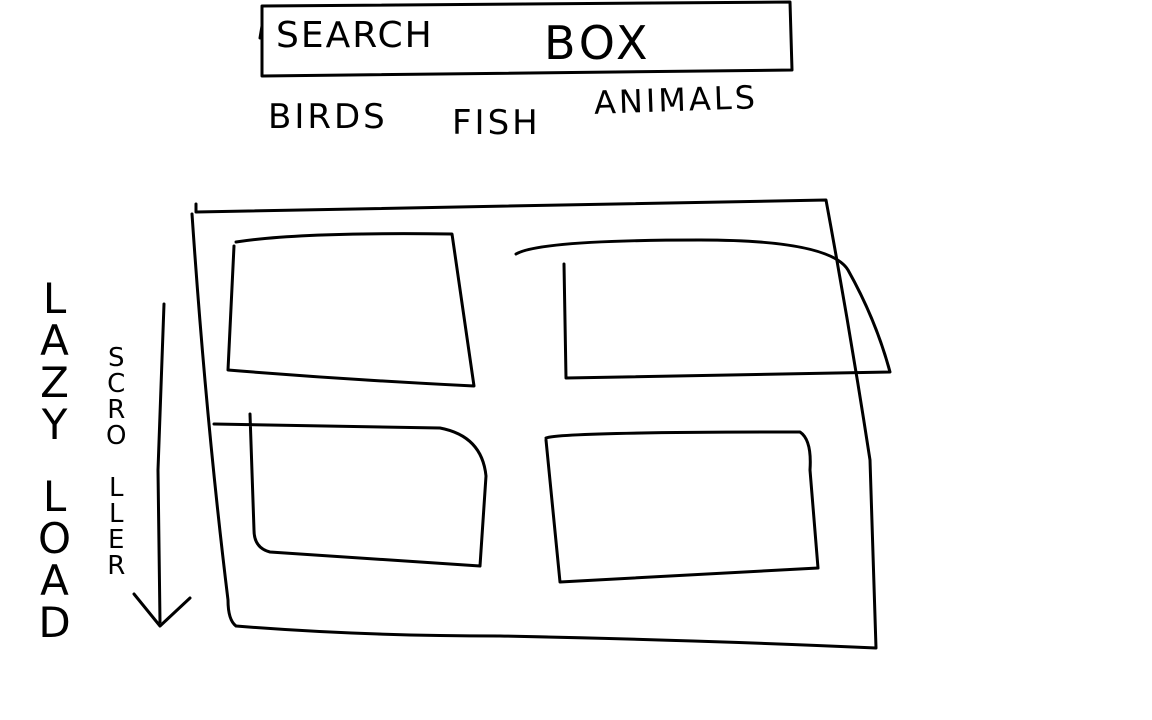 The height and width of the screenshot is (720, 1152). What do you see at coordinates (54, 424) in the screenshot?
I see `annotation-letter: Y` at bounding box center [54, 424].